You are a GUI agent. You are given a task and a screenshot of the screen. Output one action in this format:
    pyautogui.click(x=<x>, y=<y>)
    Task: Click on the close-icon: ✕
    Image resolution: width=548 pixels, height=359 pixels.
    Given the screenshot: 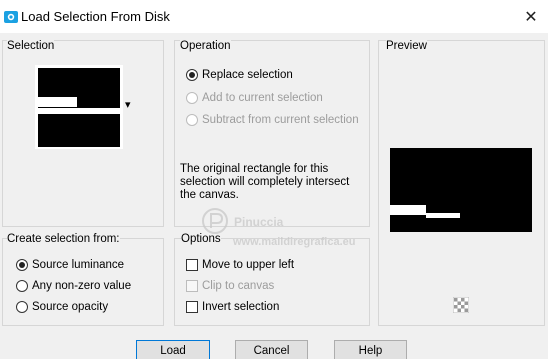 What is the action you would take?
    pyautogui.click(x=531, y=17)
    